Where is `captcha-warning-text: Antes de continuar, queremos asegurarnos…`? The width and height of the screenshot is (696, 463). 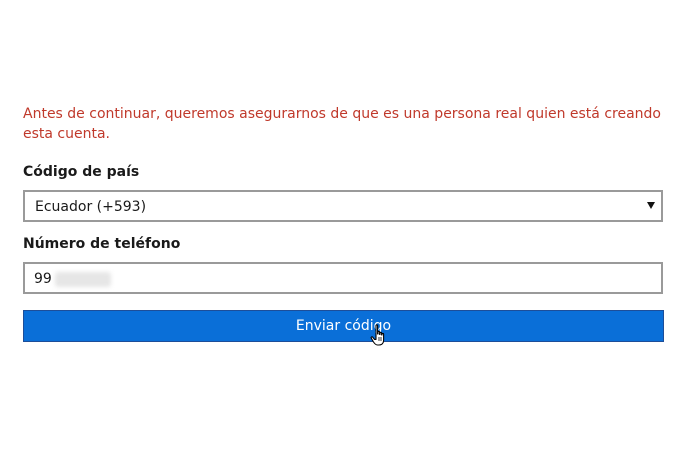
captcha-warning-text: Antes de continuar, queremos asegurarnos… is located at coordinates (342, 124).